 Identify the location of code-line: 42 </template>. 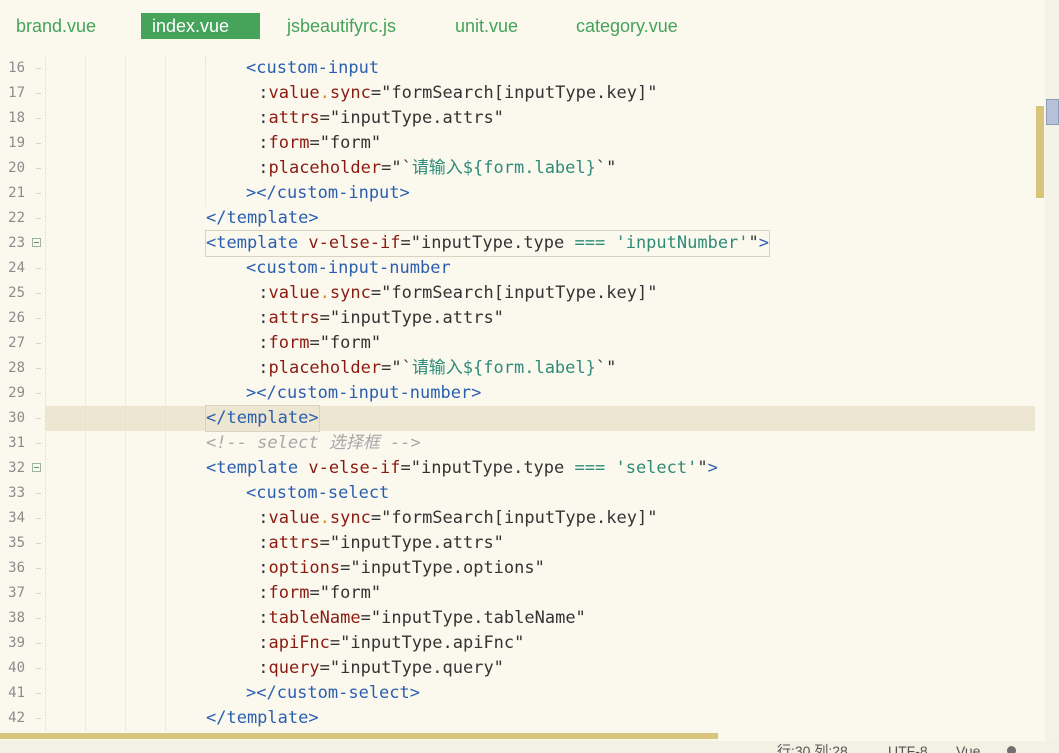
(522, 718).